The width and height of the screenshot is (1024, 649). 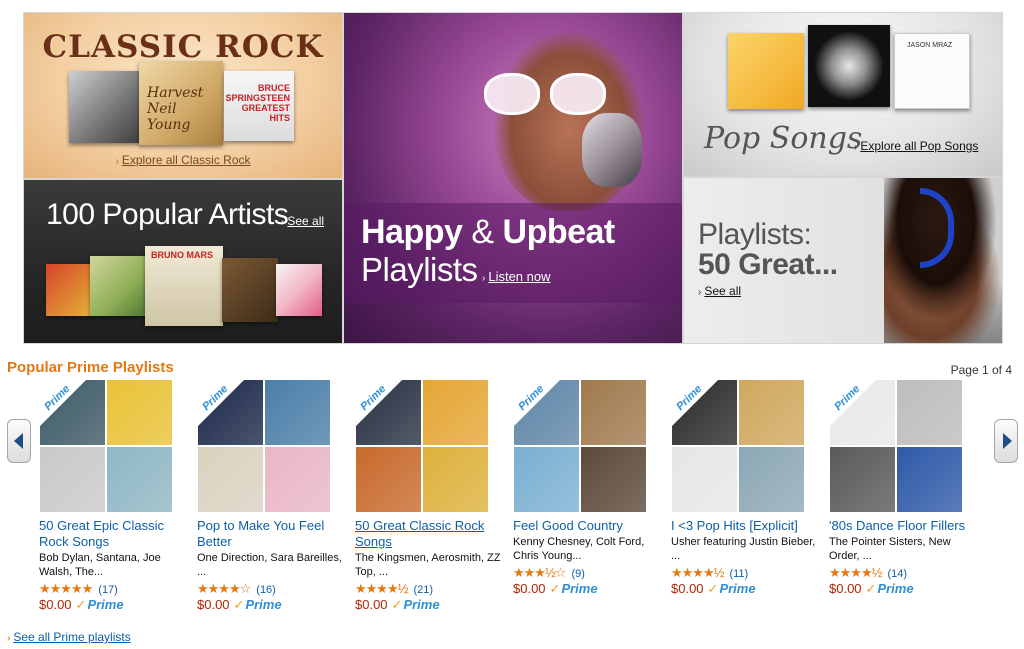 What do you see at coordinates (184, 286) in the screenshot?
I see `album-cover-bruno-mars: BRUNO MARS` at bounding box center [184, 286].